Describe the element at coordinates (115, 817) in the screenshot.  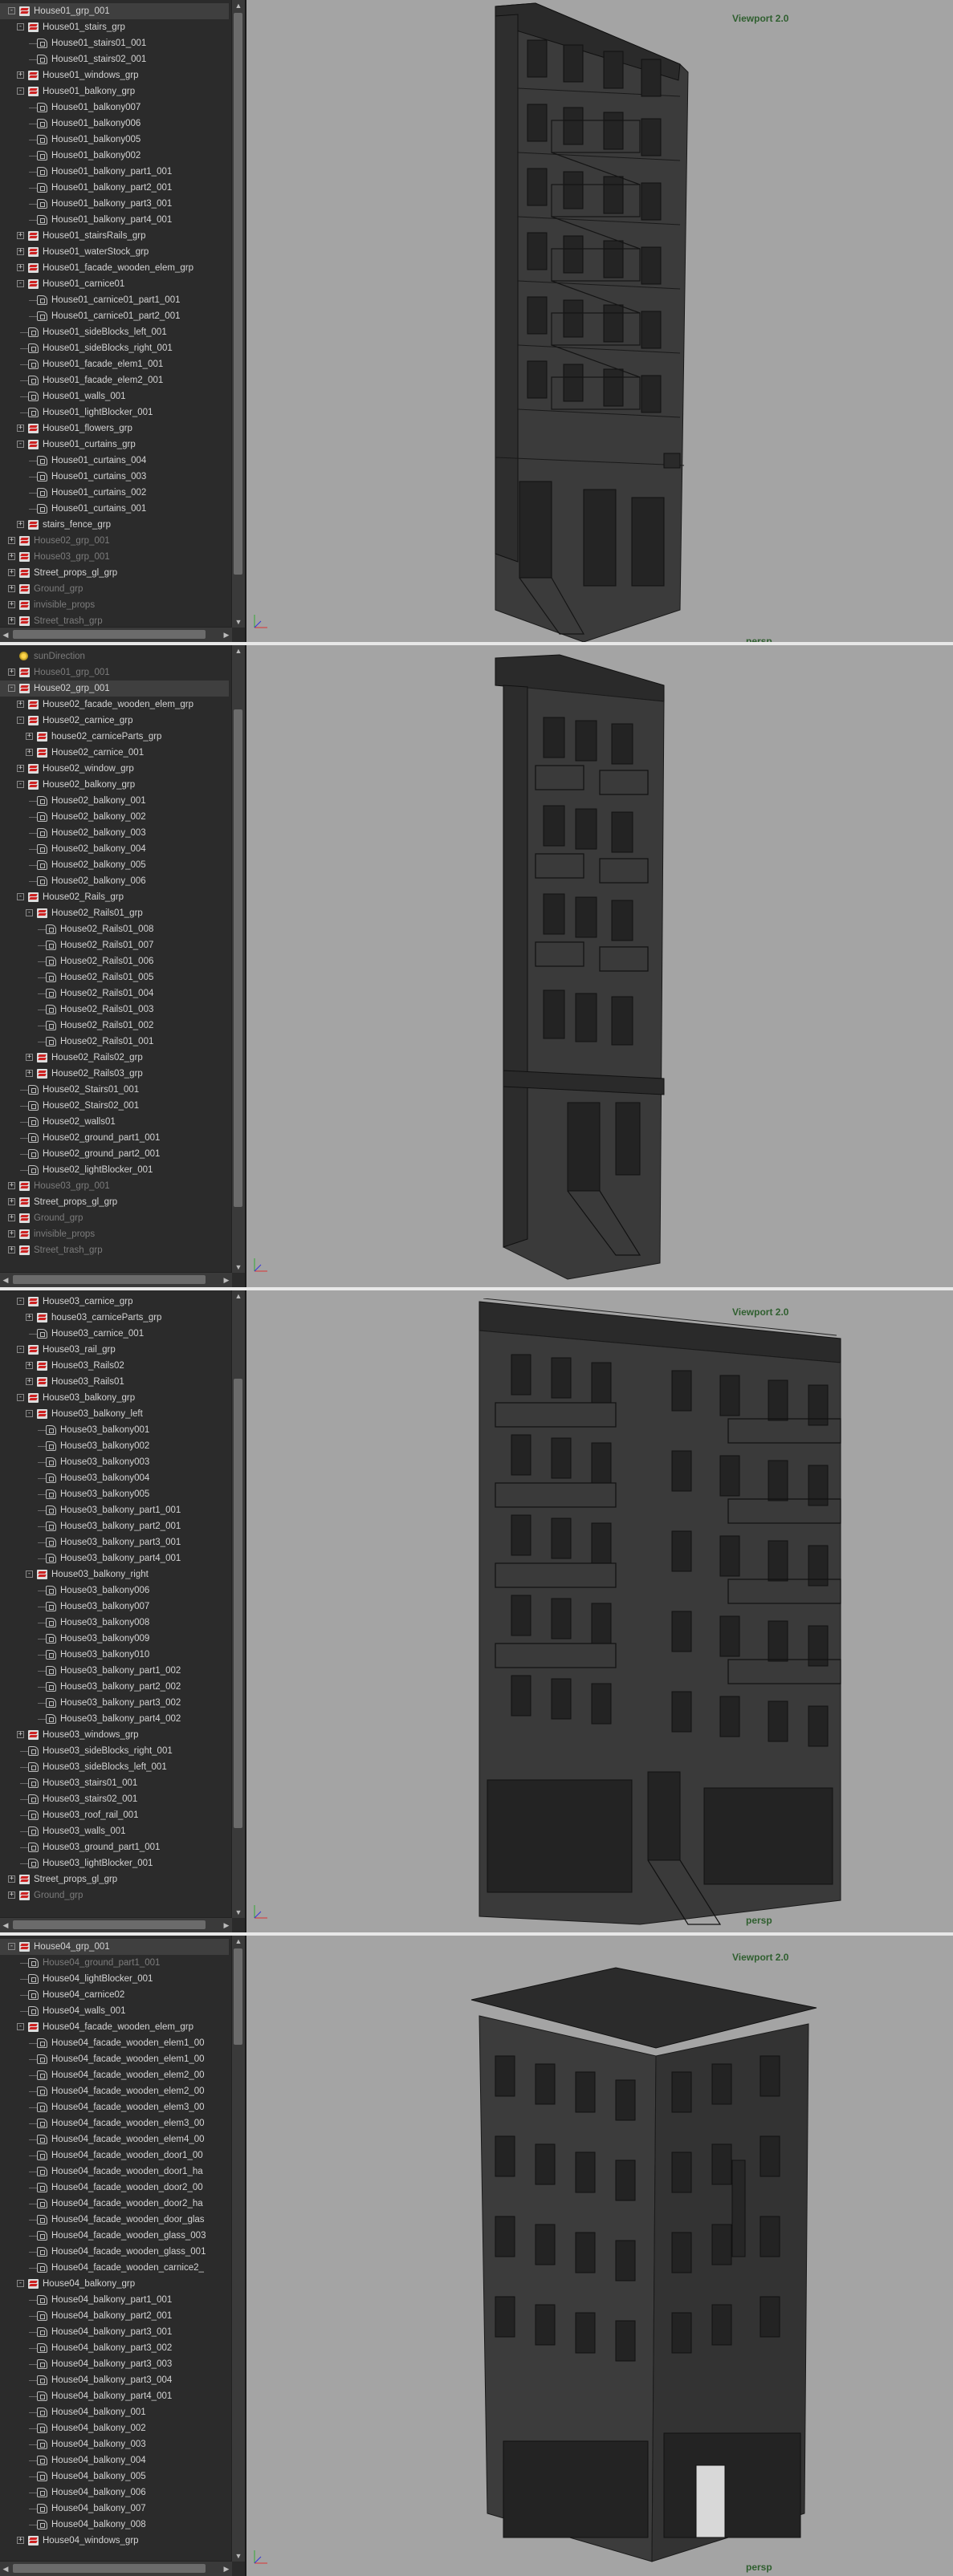
I see `outliner-item: House02_balkony_002` at that location.